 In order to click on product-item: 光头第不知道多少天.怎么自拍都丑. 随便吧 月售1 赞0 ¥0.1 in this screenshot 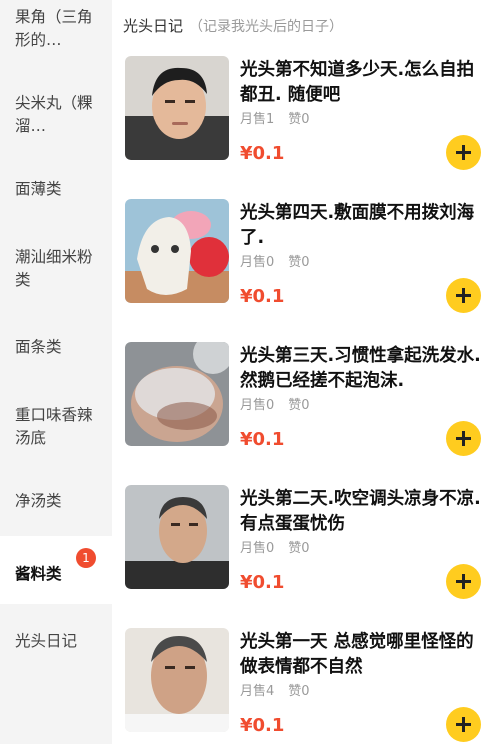, I will do `click(305, 127)`.